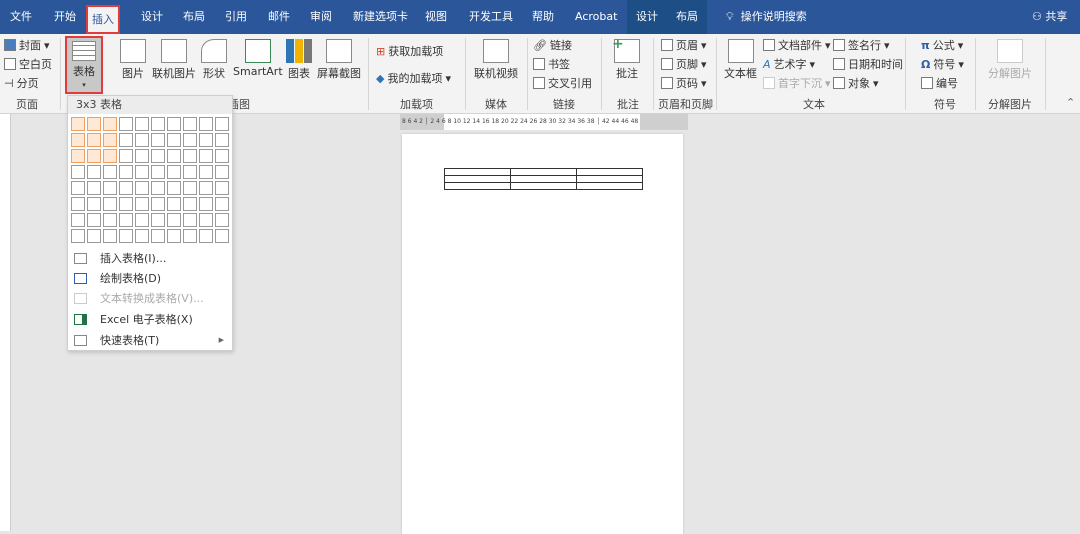  Describe the element at coordinates (21, 17) in the screenshot. I see `tab-file: 文件` at that location.